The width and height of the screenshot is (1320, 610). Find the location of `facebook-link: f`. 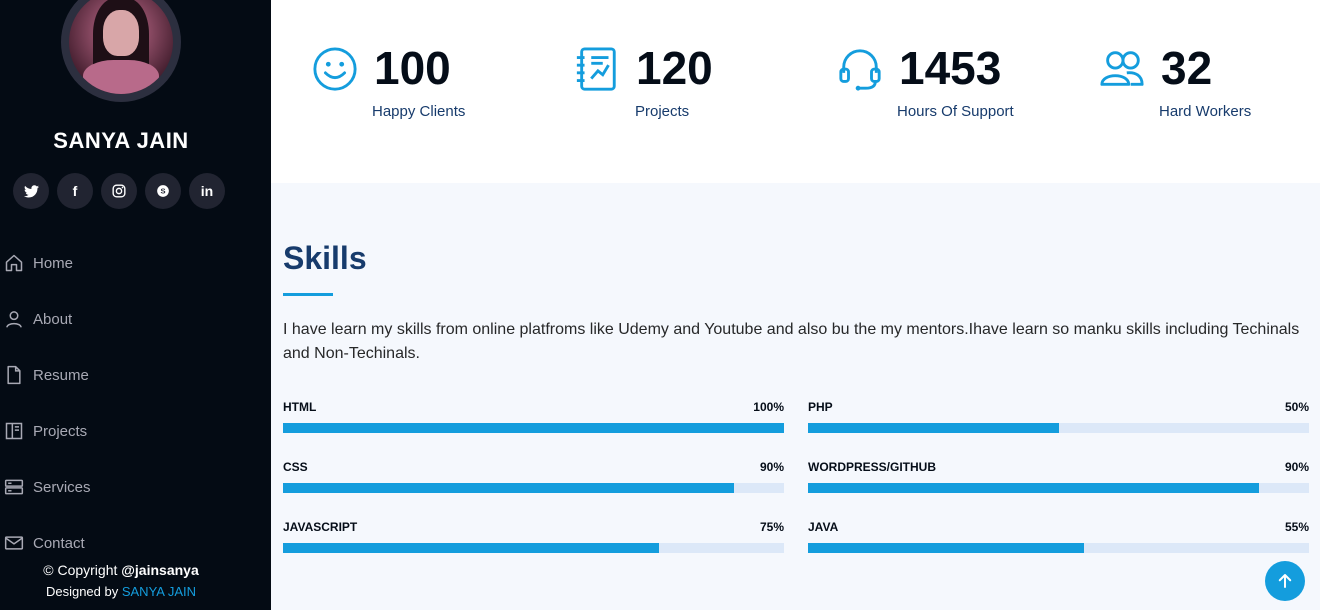

facebook-link: f is located at coordinates (75, 191).